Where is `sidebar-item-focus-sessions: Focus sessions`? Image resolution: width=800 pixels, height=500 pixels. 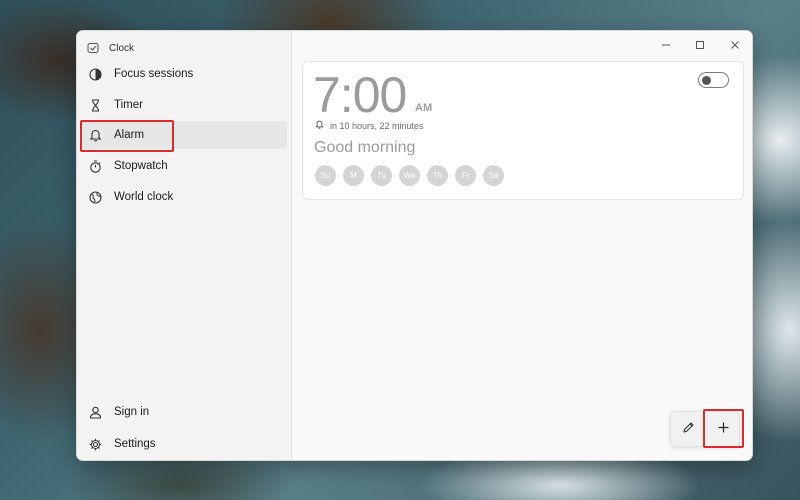
sidebar-item-focus-sessions: Focus sessions is located at coordinates (184, 74).